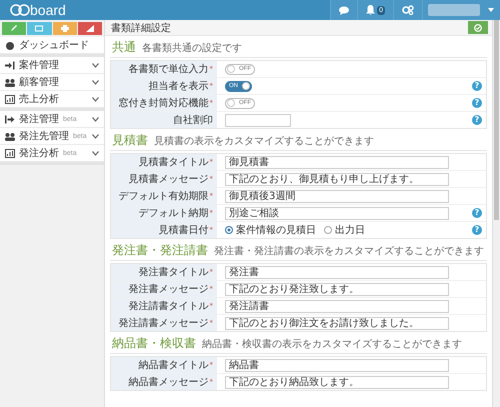 The height and width of the screenshot is (407, 500). Describe the element at coordinates (173, 162) in the screenshot. I see `field-label: 見積書タイトル` at that location.